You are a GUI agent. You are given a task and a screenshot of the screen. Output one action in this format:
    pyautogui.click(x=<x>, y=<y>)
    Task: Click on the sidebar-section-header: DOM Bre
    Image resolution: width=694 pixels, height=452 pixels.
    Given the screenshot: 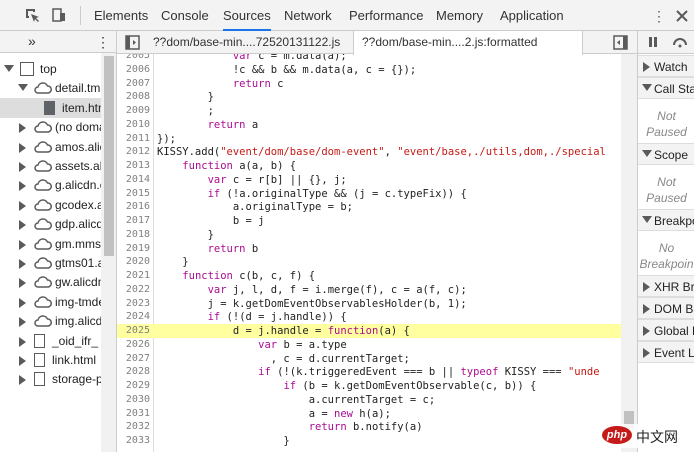 What is the action you would take?
    pyautogui.click(x=666, y=308)
    